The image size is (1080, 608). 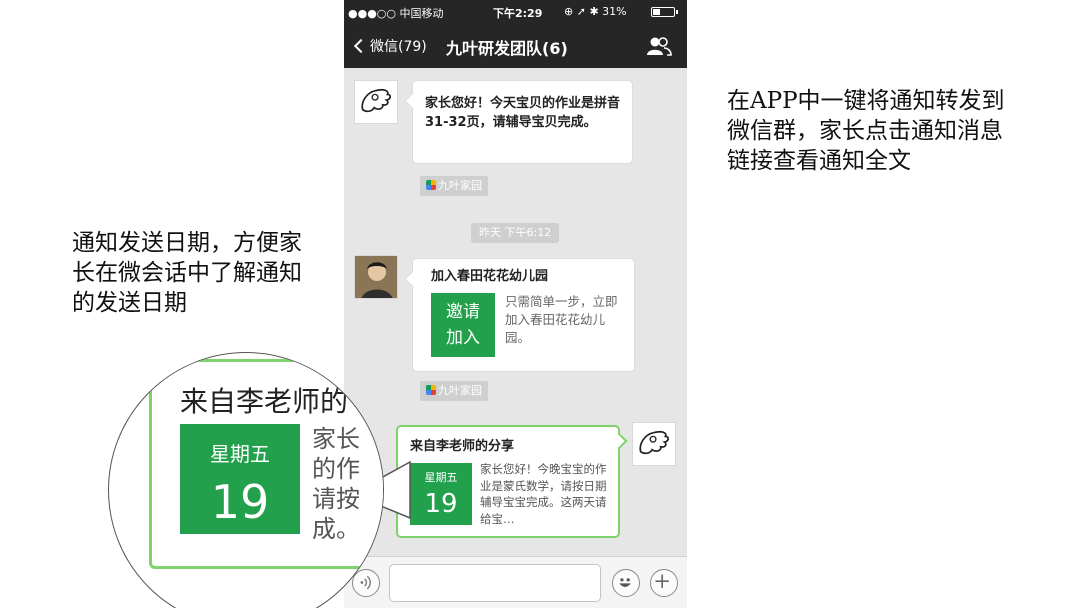 I want to click on emoji-button, so click(x=626, y=583).